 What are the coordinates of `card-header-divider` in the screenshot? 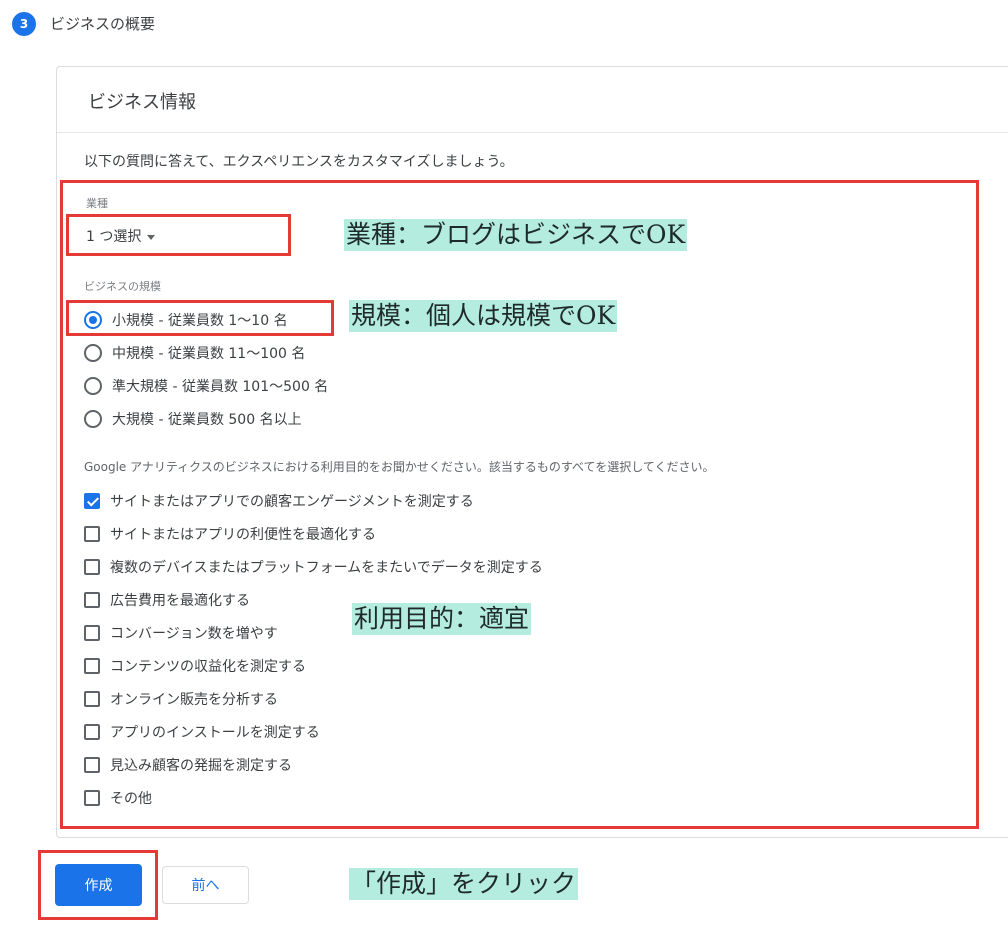 It's located at (532, 132).